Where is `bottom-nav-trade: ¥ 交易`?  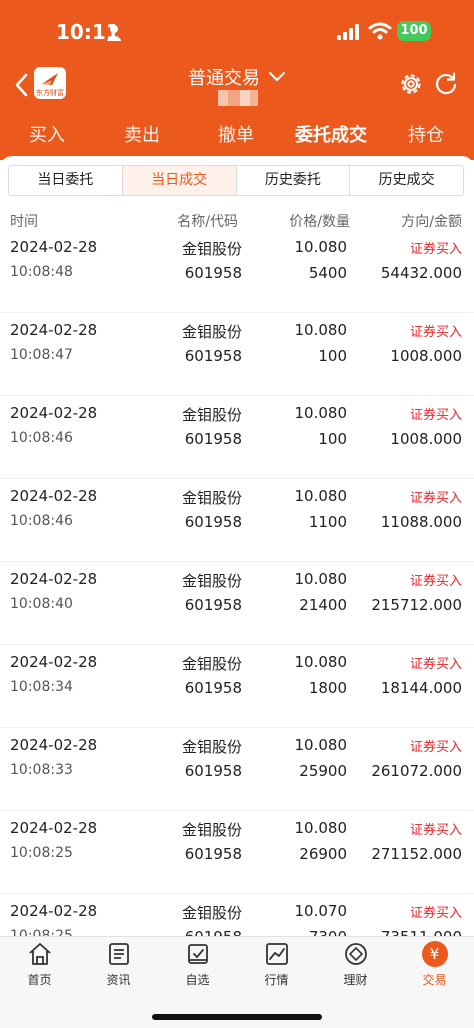
bottom-nav-trade: ¥ 交易 is located at coordinates (434, 967).